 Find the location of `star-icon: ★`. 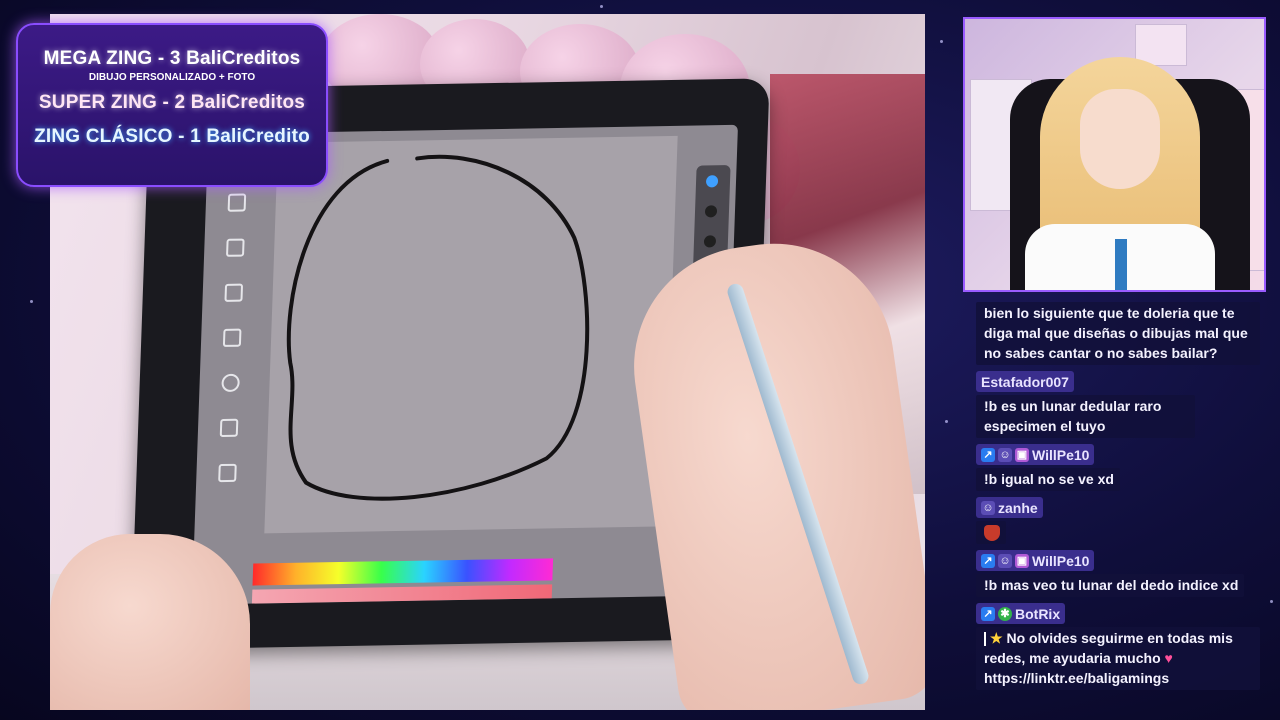

star-icon: ★ is located at coordinates (996, 638).